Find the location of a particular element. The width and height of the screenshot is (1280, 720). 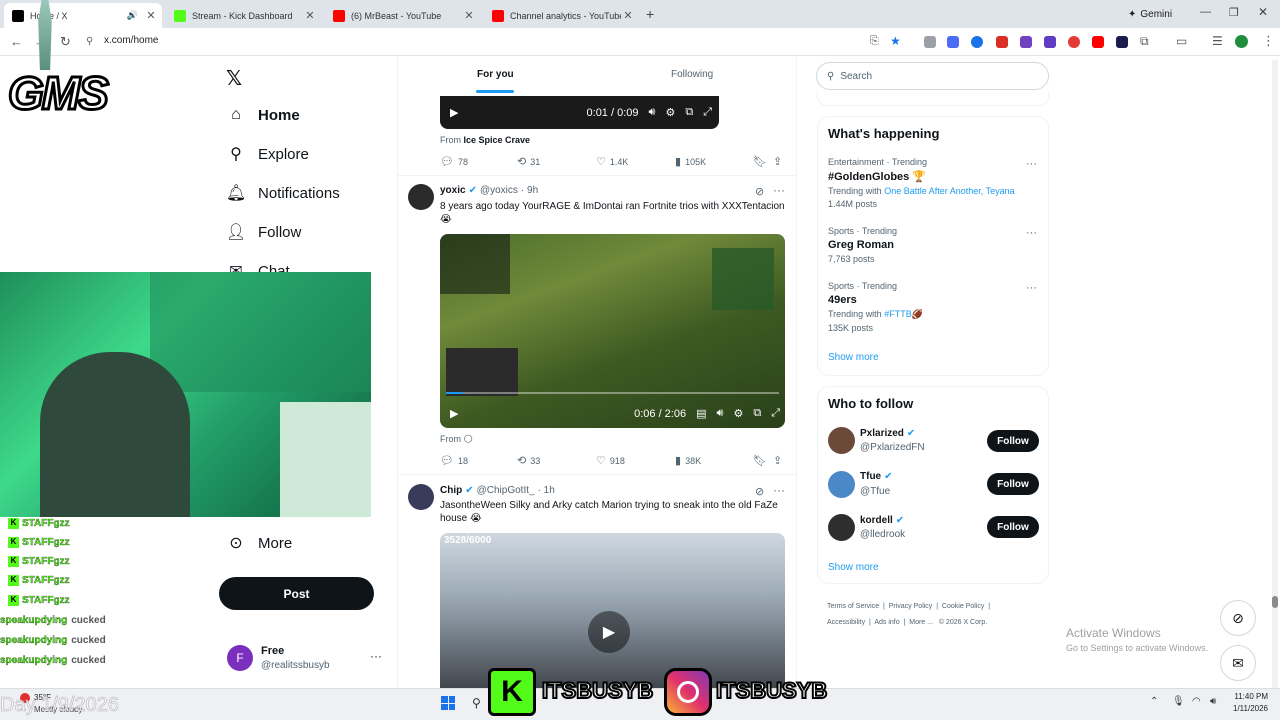

author-name: yoxic is located at coordinates (453, 190).